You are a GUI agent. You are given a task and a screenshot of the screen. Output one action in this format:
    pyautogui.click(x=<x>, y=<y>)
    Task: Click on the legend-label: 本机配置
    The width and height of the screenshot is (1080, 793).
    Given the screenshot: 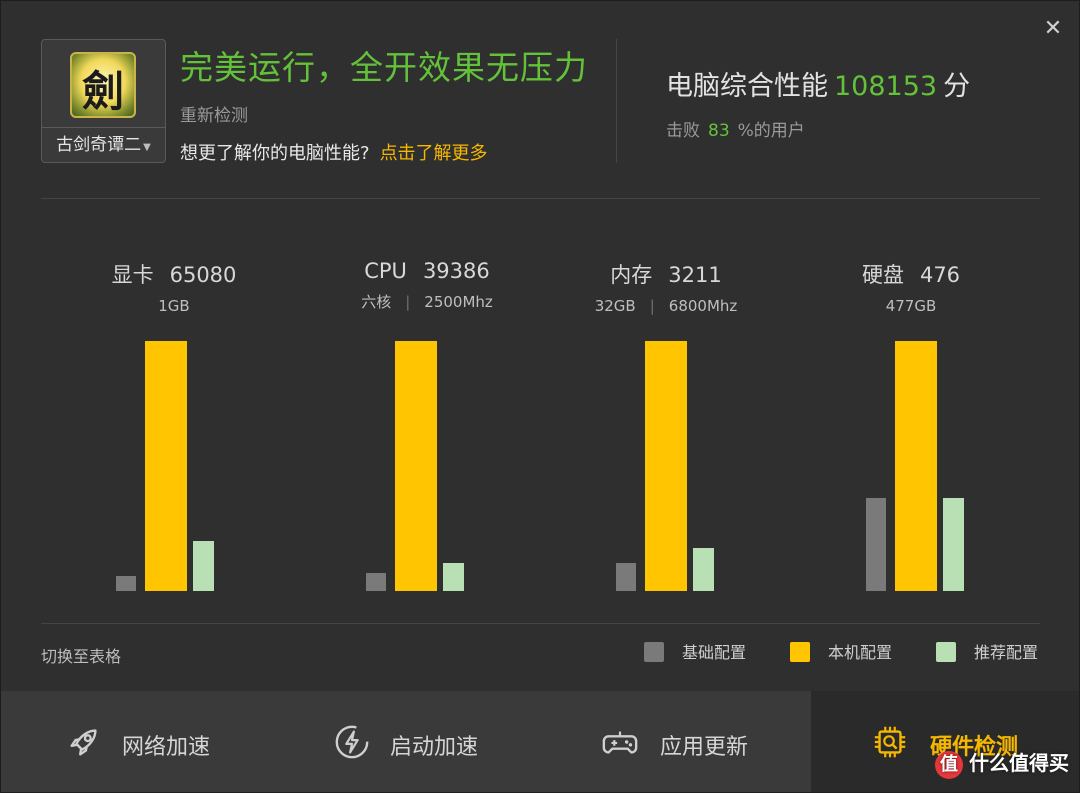 What is the action you would take?
    pyautogui.click(x=860, y=652)
    